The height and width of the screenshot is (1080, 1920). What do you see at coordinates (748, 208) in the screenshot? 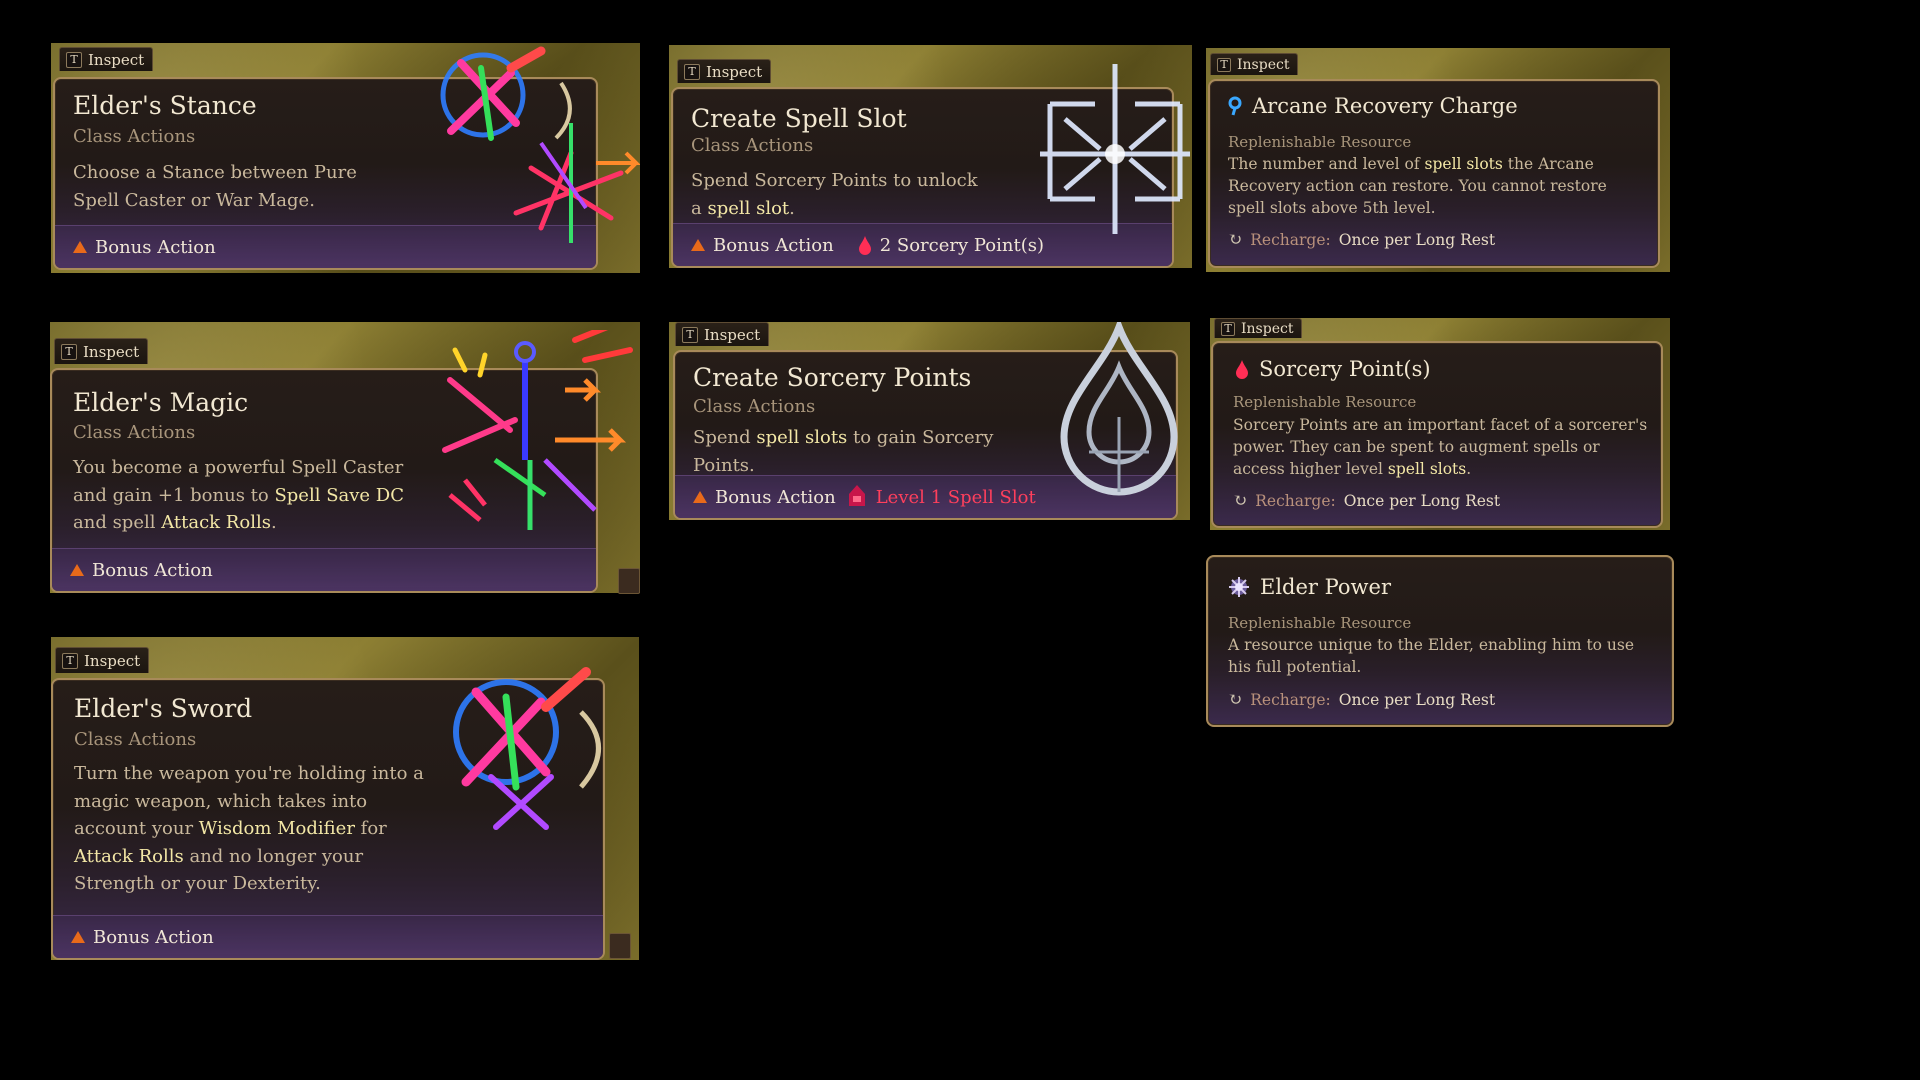
I see `keyword-spell-slot: spell slot` at bounding box center [748, 208].